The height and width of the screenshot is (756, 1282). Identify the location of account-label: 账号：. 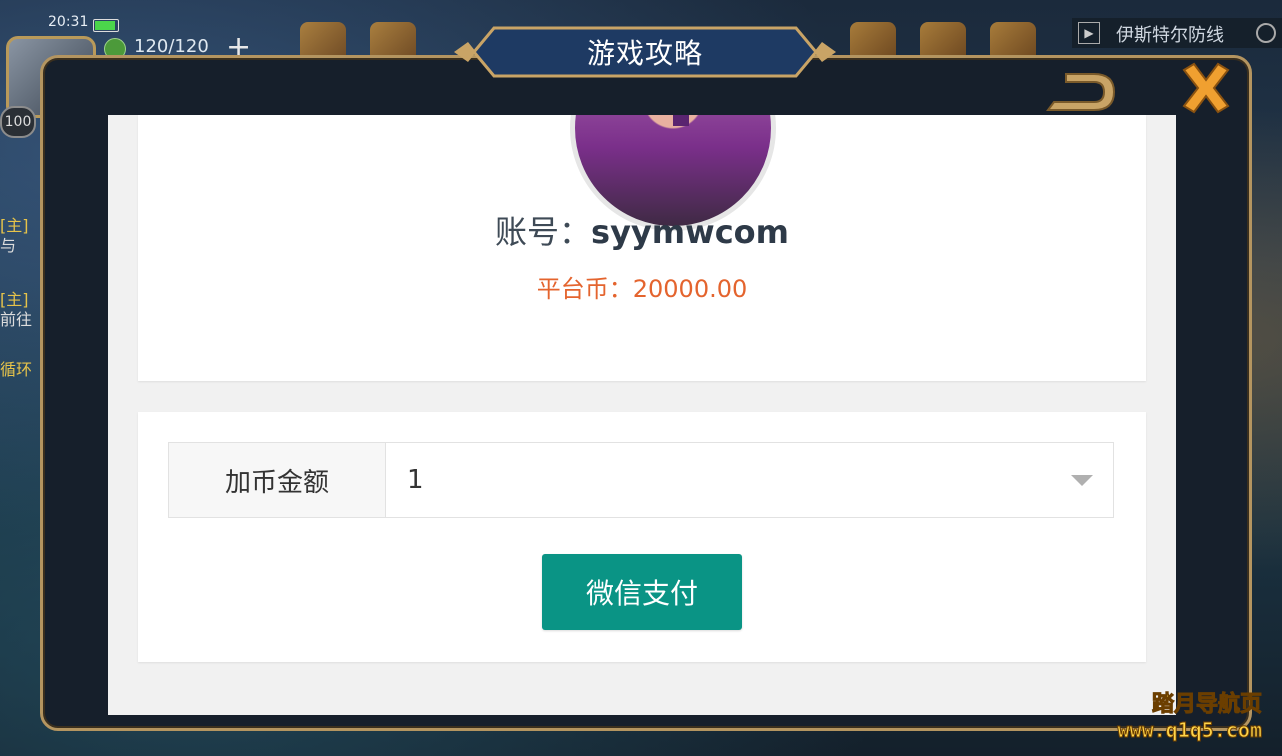
(543, 232).